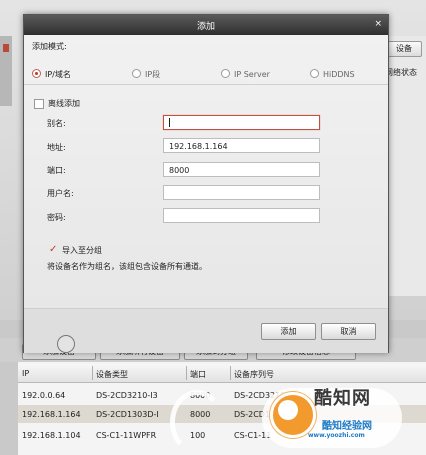 This screenshot has height=455, width=426. I want to click on port-field: 8000, so click(241, 169).